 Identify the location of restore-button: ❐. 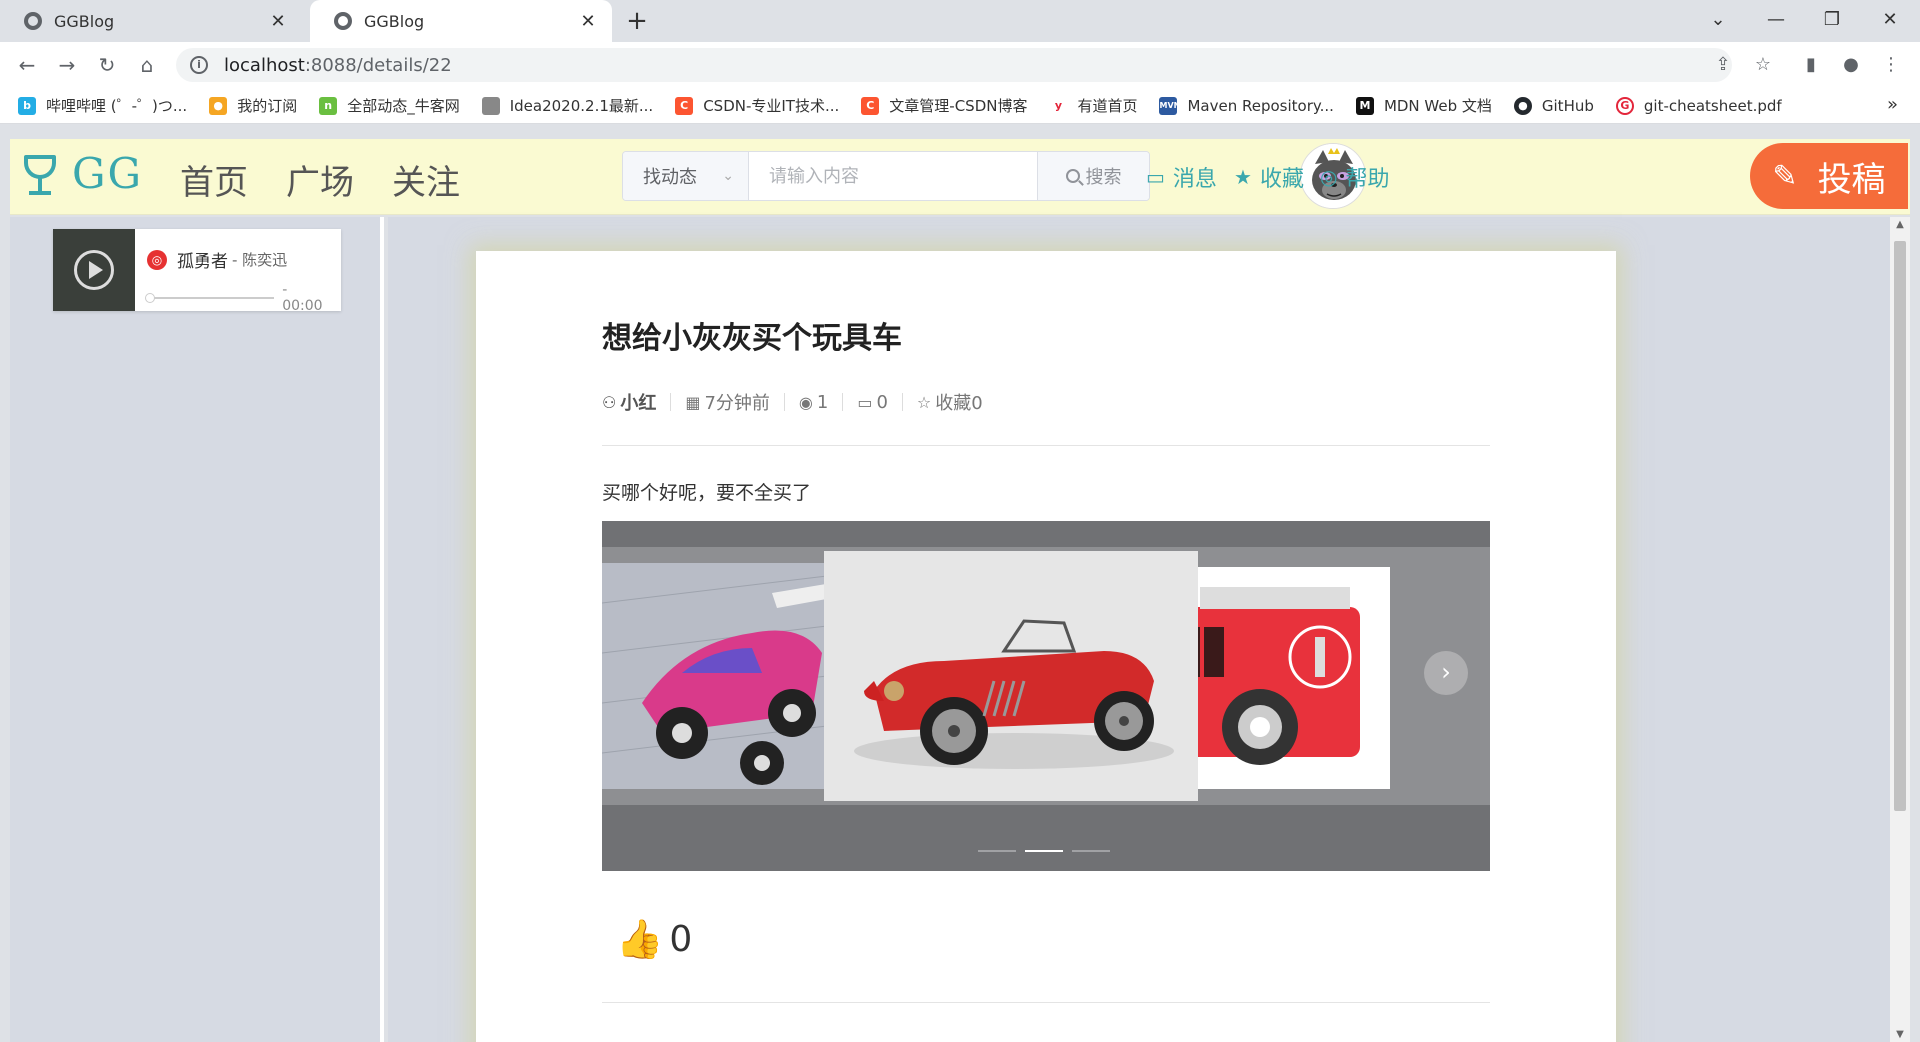
(1832, 21).